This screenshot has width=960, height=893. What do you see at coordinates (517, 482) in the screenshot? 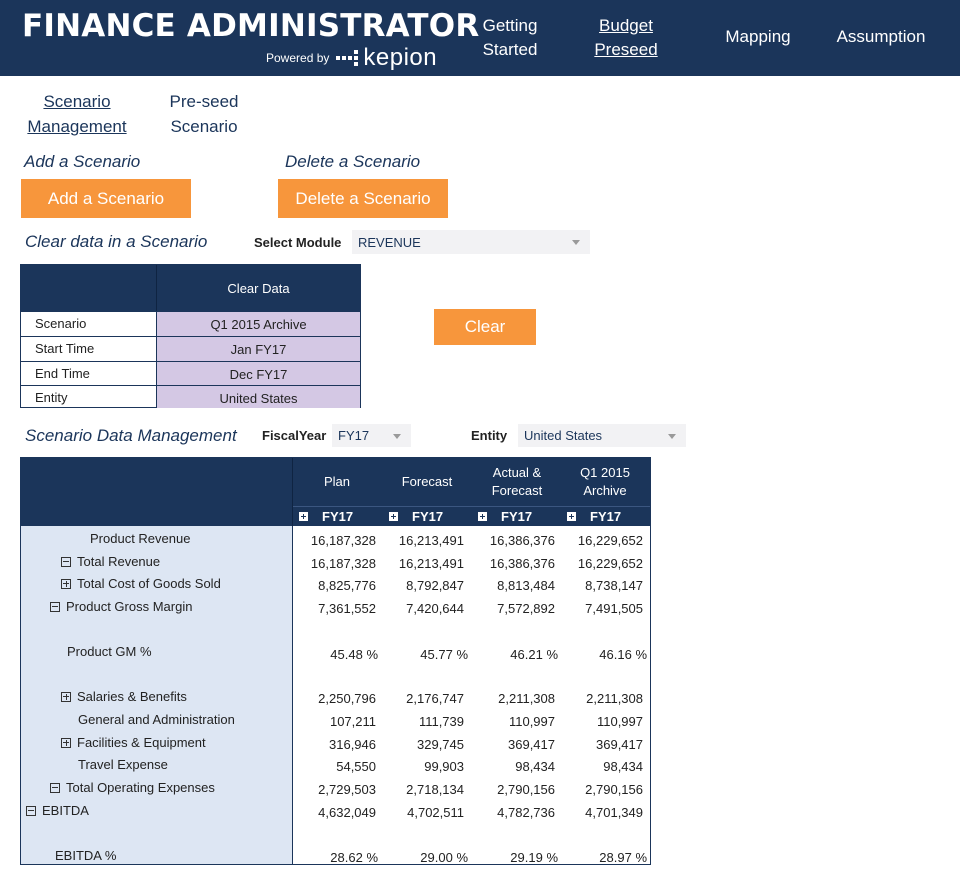
I see `col-header-actual-forecast: Actual & Forecast` at bounding box center [517, 482].